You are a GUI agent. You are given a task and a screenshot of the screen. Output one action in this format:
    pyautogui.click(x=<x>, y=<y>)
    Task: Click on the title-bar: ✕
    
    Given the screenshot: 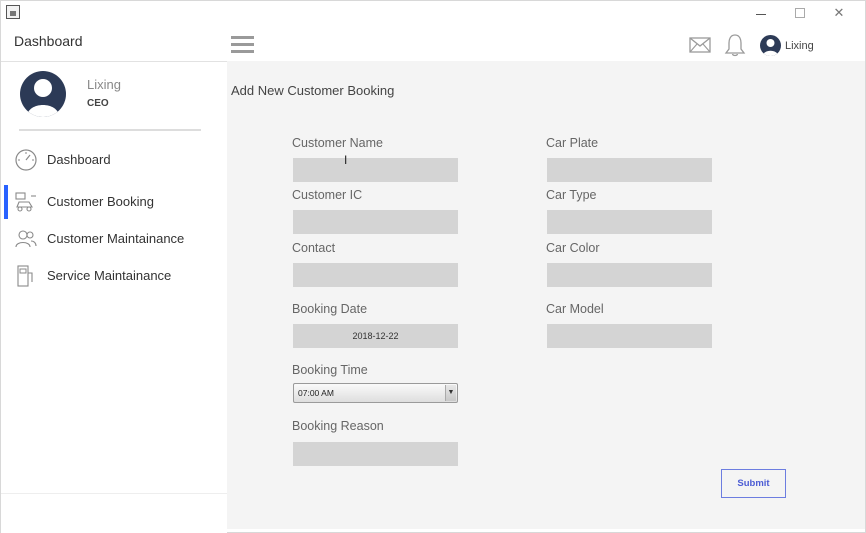 What is the action you would take?
    pyautogui.click(x=433, y=13)
    